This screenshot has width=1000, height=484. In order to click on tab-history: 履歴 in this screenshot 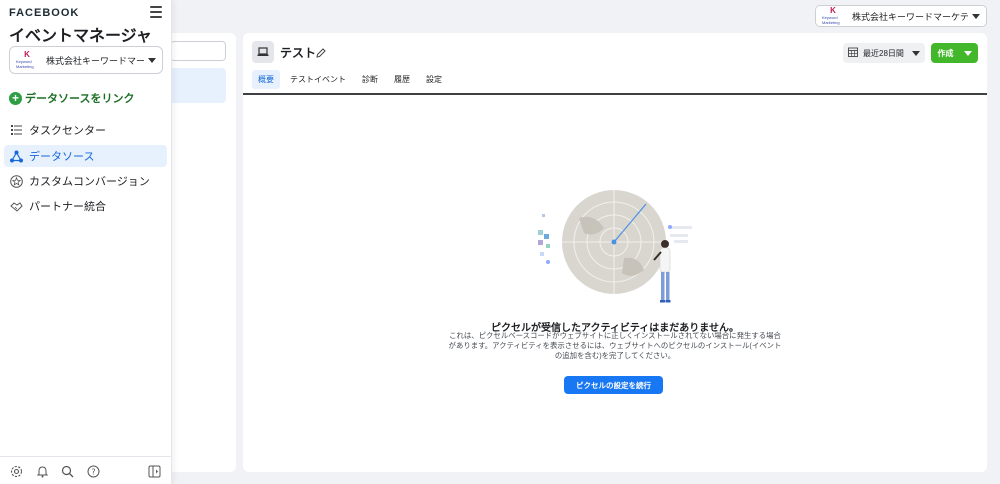, I will do `click(402, 79)`.